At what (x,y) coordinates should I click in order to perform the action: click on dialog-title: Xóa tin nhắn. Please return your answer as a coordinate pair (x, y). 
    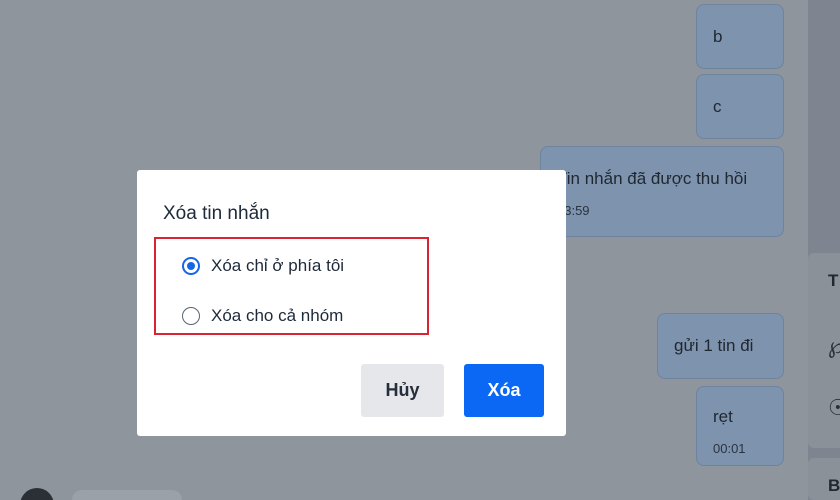
    Looking at the image, I should click on (216, 213).